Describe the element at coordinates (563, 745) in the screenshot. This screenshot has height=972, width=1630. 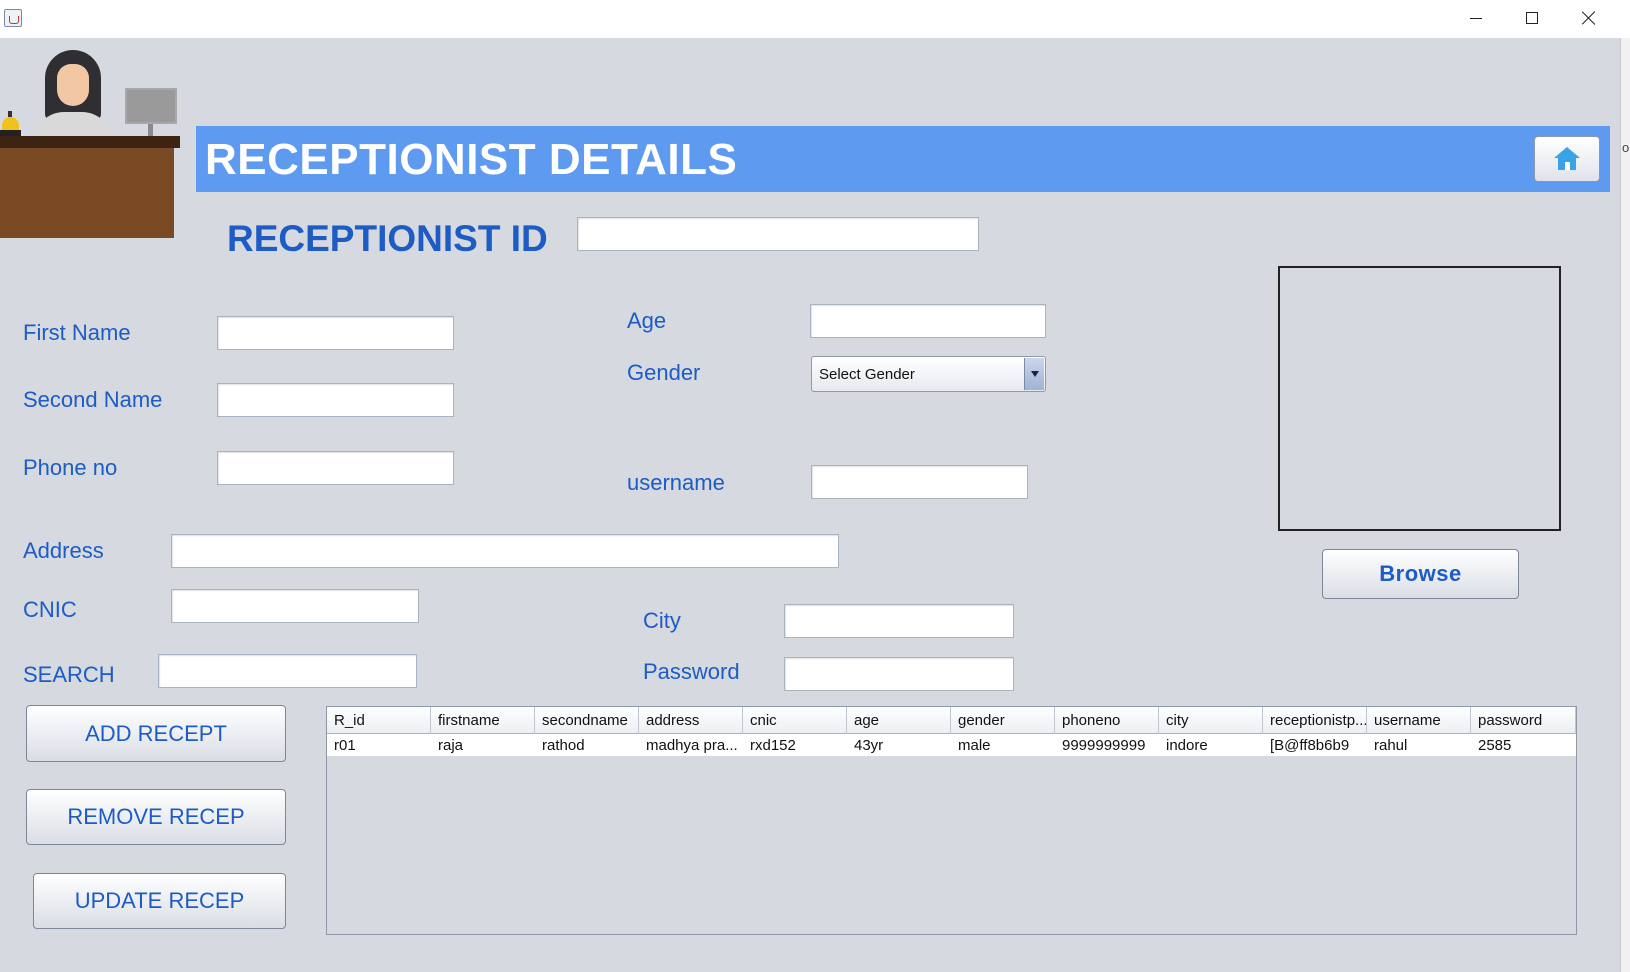
I see `table-cell: rathod` at that location.